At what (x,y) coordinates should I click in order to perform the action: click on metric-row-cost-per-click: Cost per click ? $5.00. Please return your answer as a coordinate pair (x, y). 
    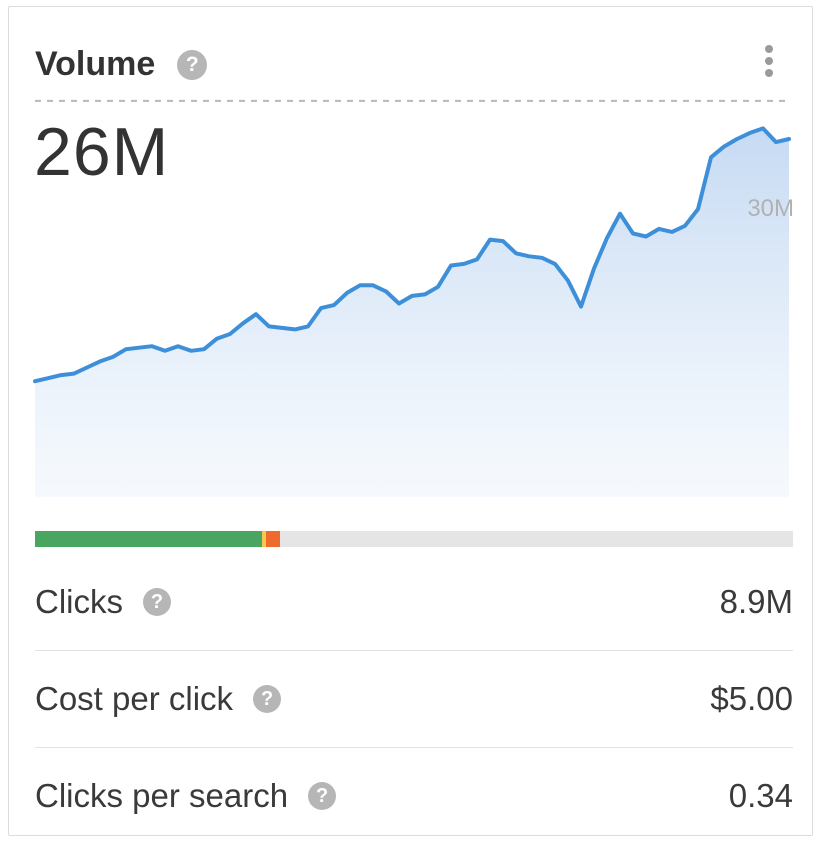
    Looking at the image, I should click on (414, 699).